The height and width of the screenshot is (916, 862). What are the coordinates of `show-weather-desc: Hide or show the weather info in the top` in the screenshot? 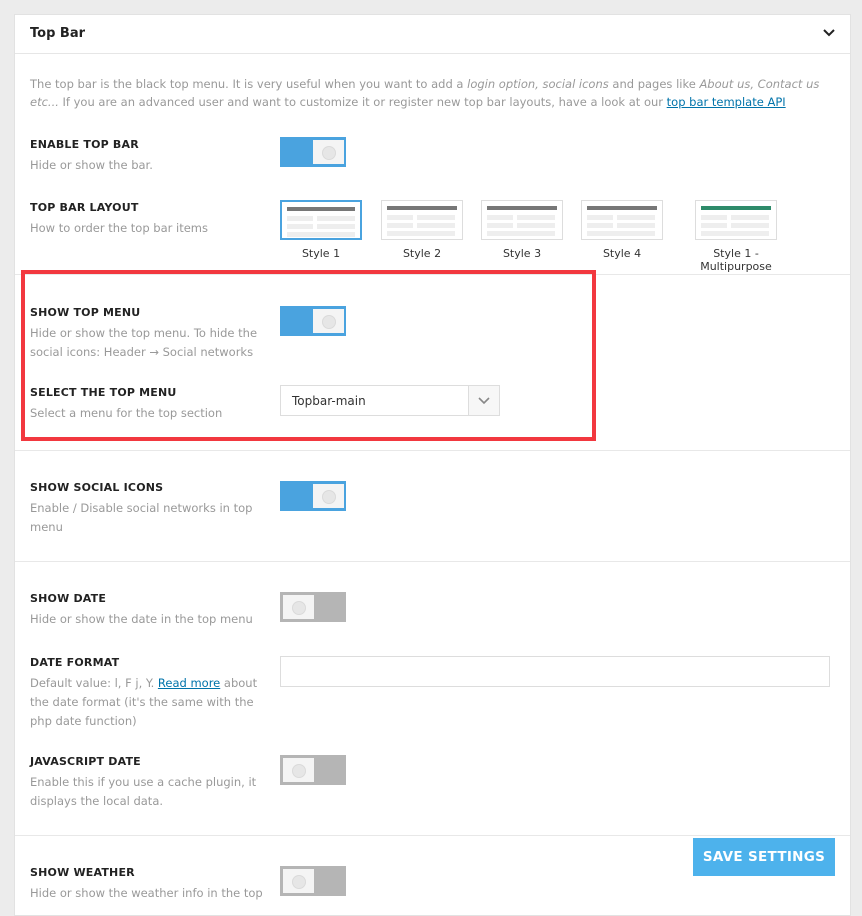 It's located at (146, 893).